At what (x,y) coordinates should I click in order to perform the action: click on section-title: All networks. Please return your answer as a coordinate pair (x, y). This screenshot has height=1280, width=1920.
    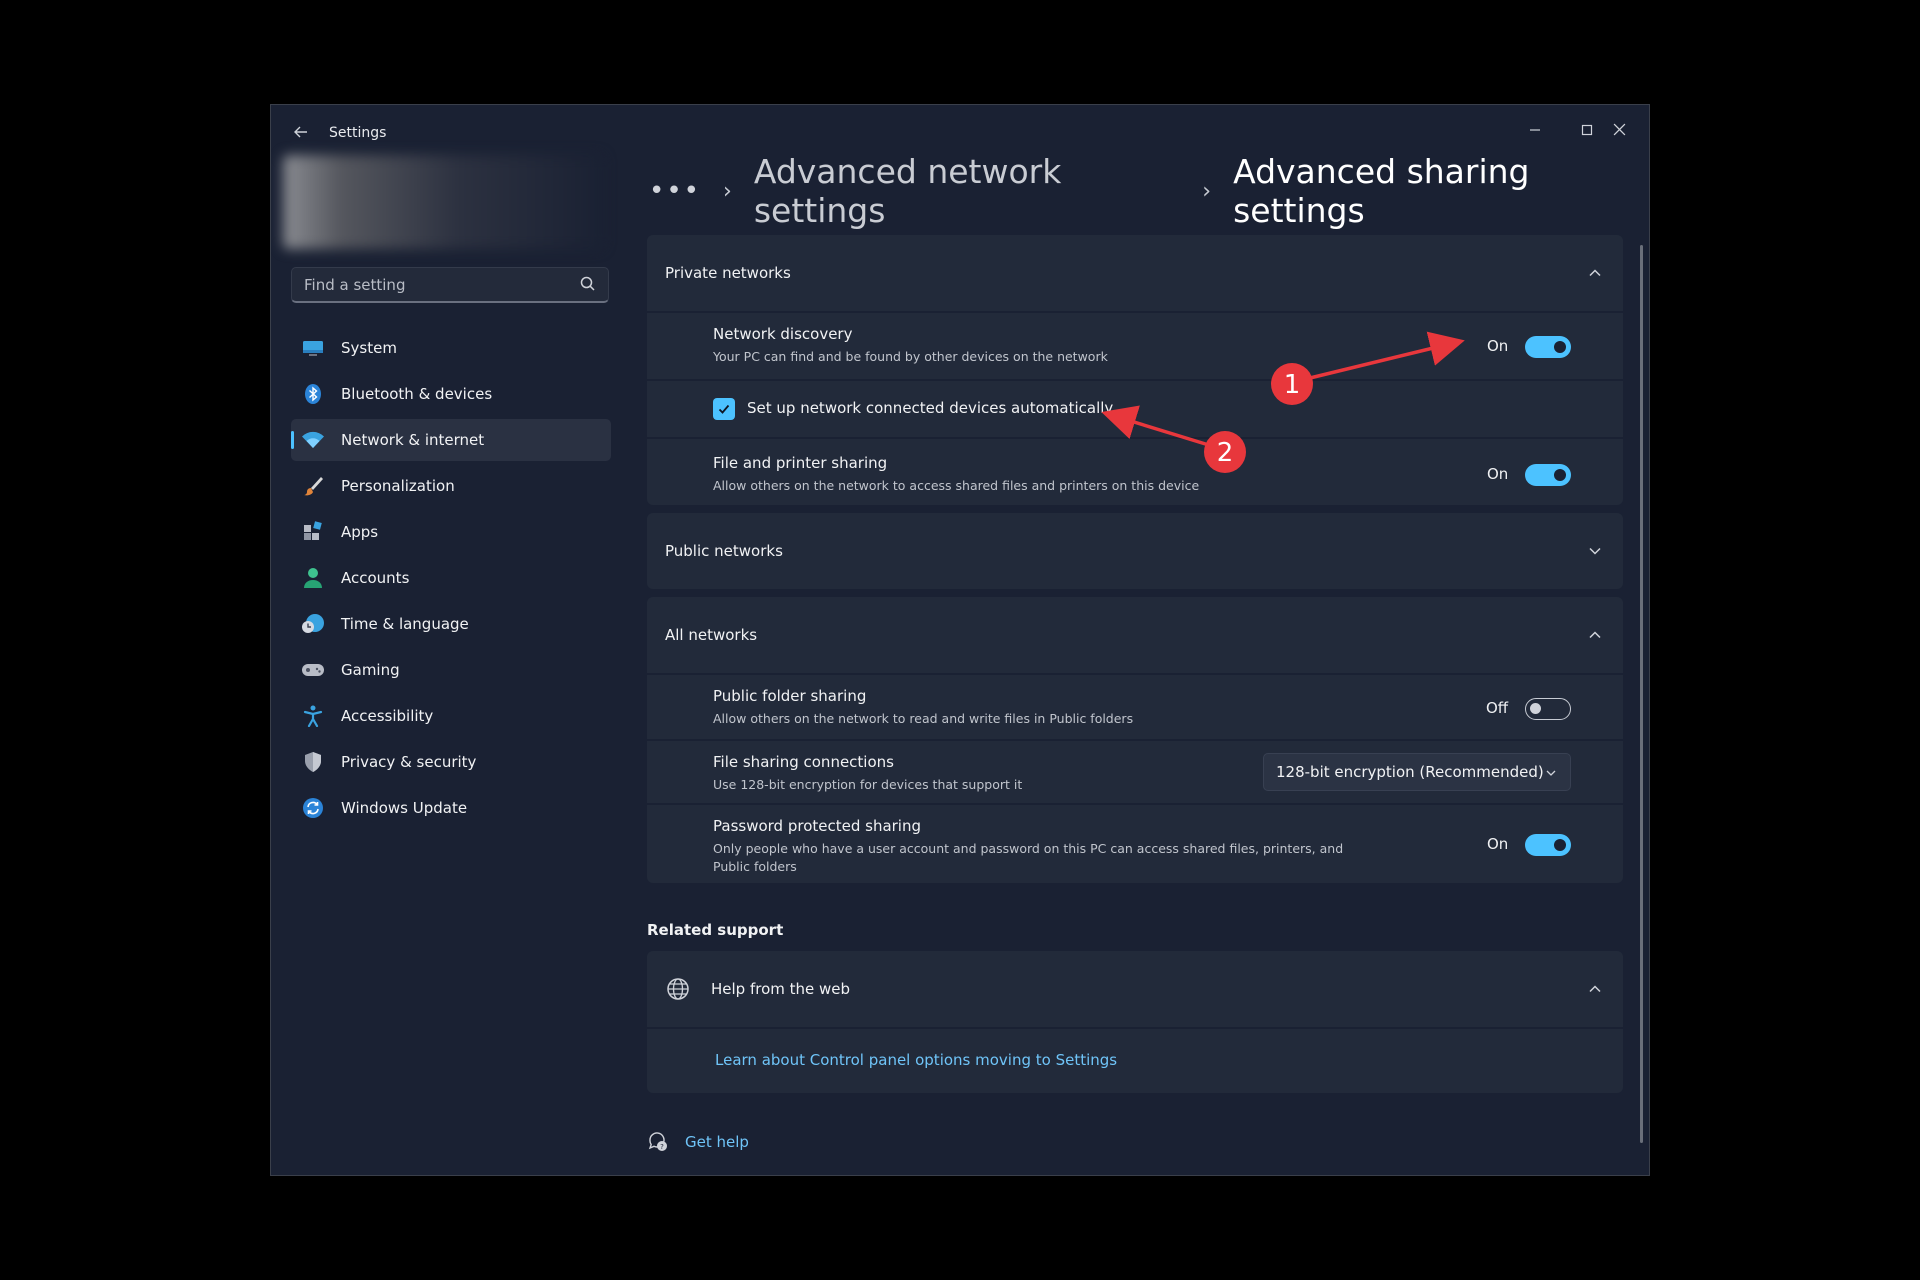
    Looking at the image, I should click on (711, 635).